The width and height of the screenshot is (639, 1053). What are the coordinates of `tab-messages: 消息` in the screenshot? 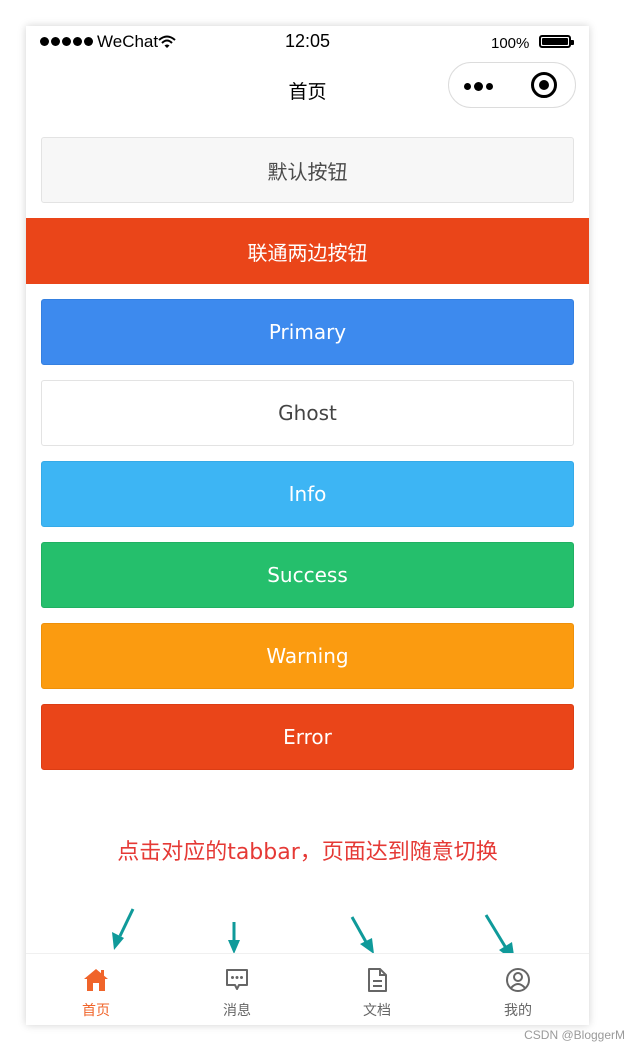 It's located at (237, 989).